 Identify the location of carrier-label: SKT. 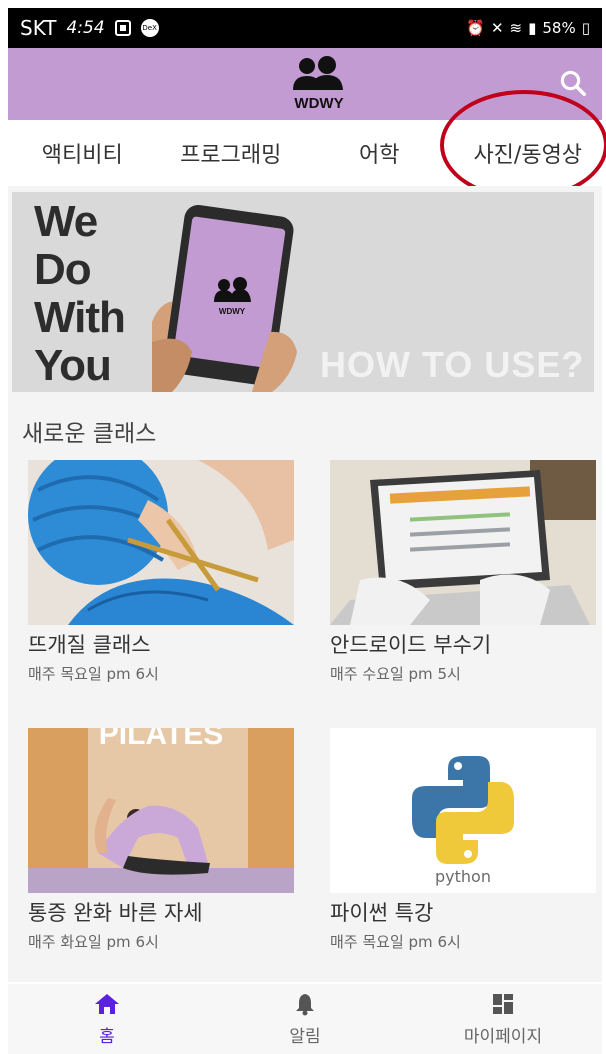
(38, 28).